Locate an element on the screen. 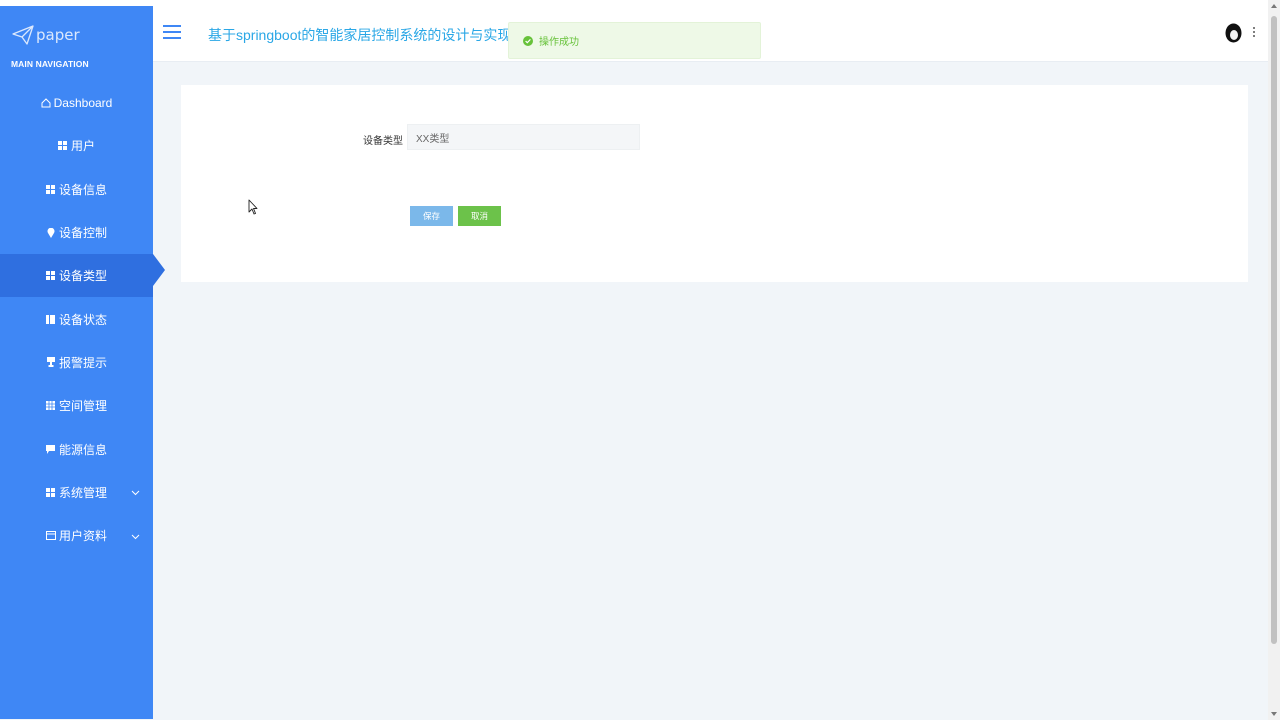  scroll-up-icon is located at coordinates (1274, 6).